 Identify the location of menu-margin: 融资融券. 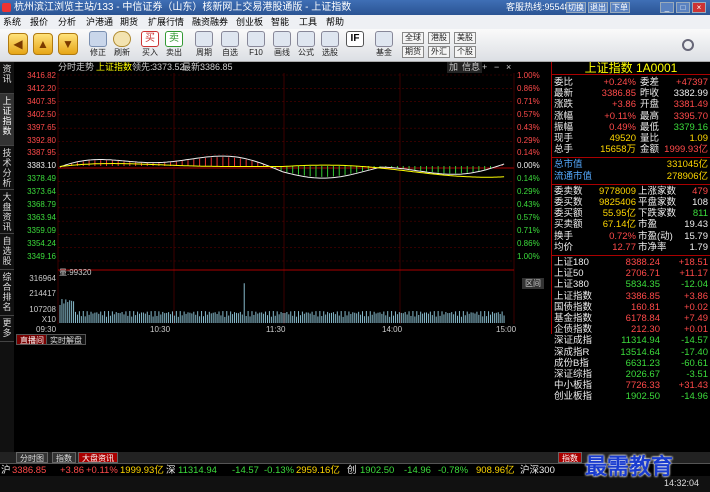
(210, 22).